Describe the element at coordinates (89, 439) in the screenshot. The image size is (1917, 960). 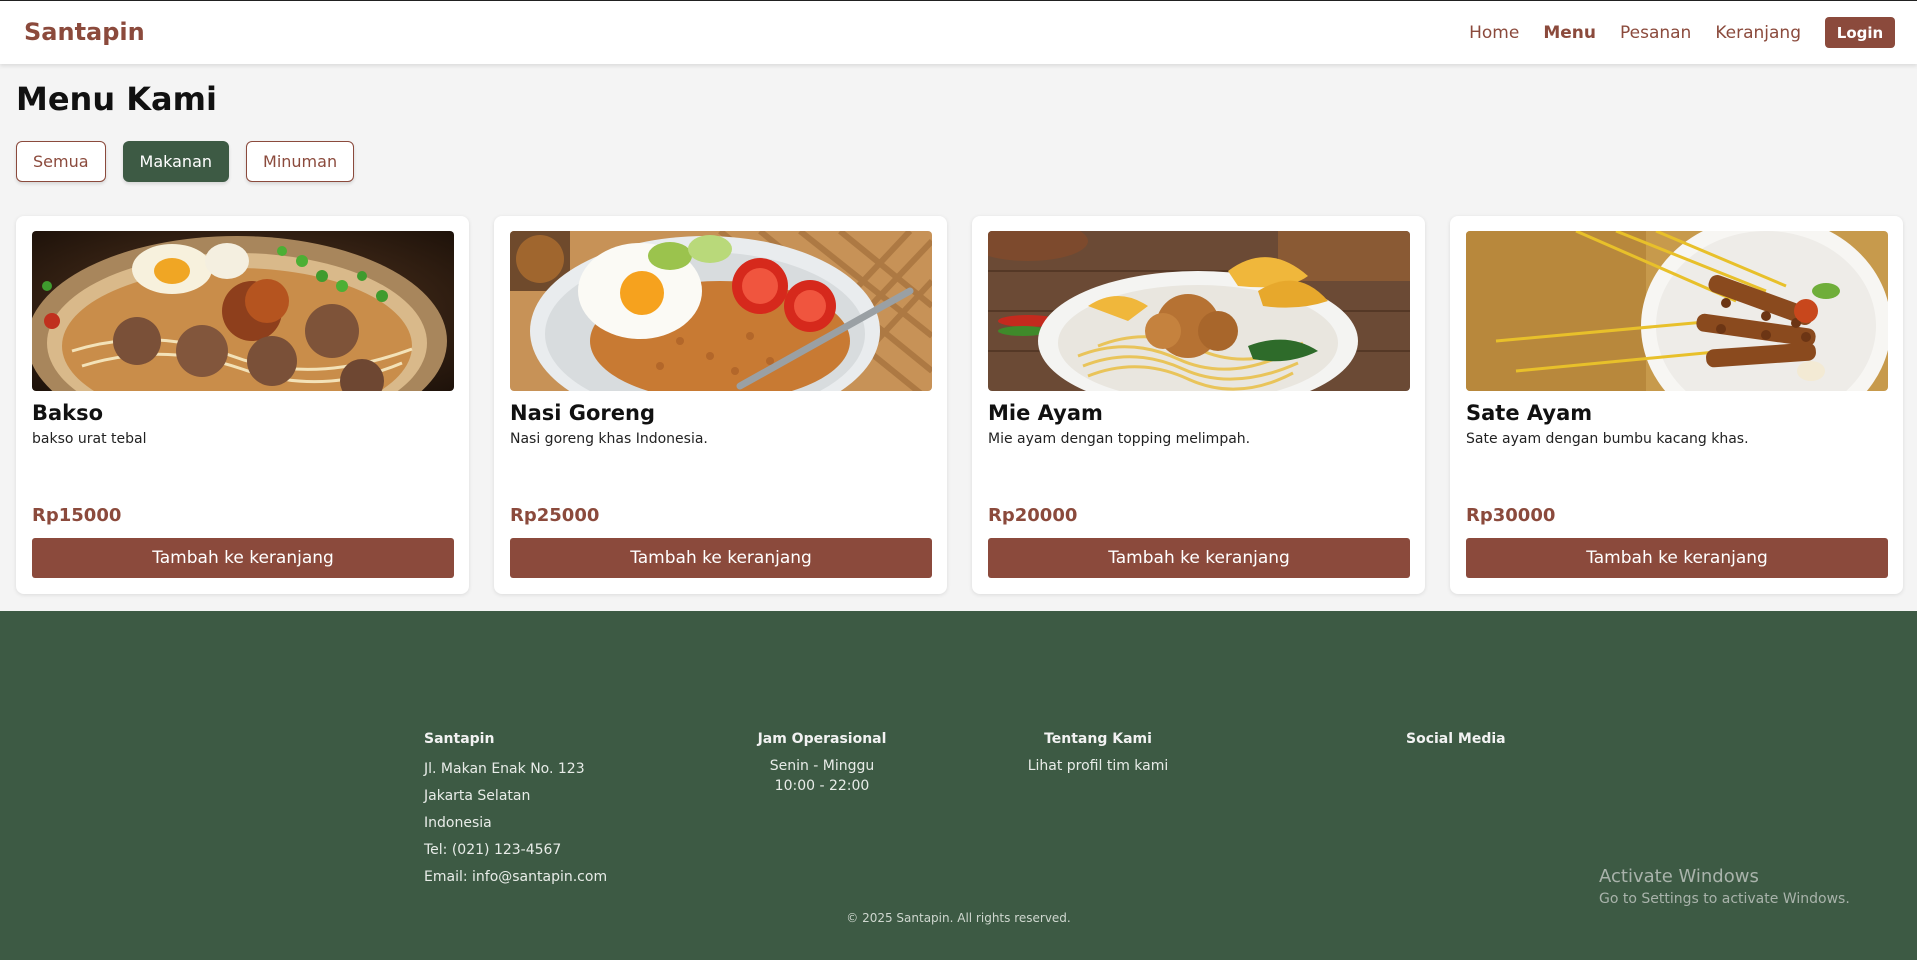
I see `menu-item-description: bakso urat tebal` at that location.